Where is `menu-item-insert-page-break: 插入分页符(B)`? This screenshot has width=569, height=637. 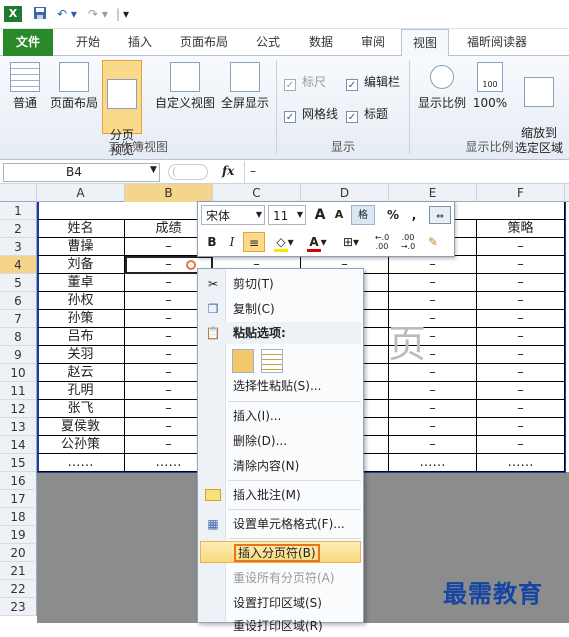
menu-item-insert-page-break: 插入分页符(B) is located at coordinates (280, 552).